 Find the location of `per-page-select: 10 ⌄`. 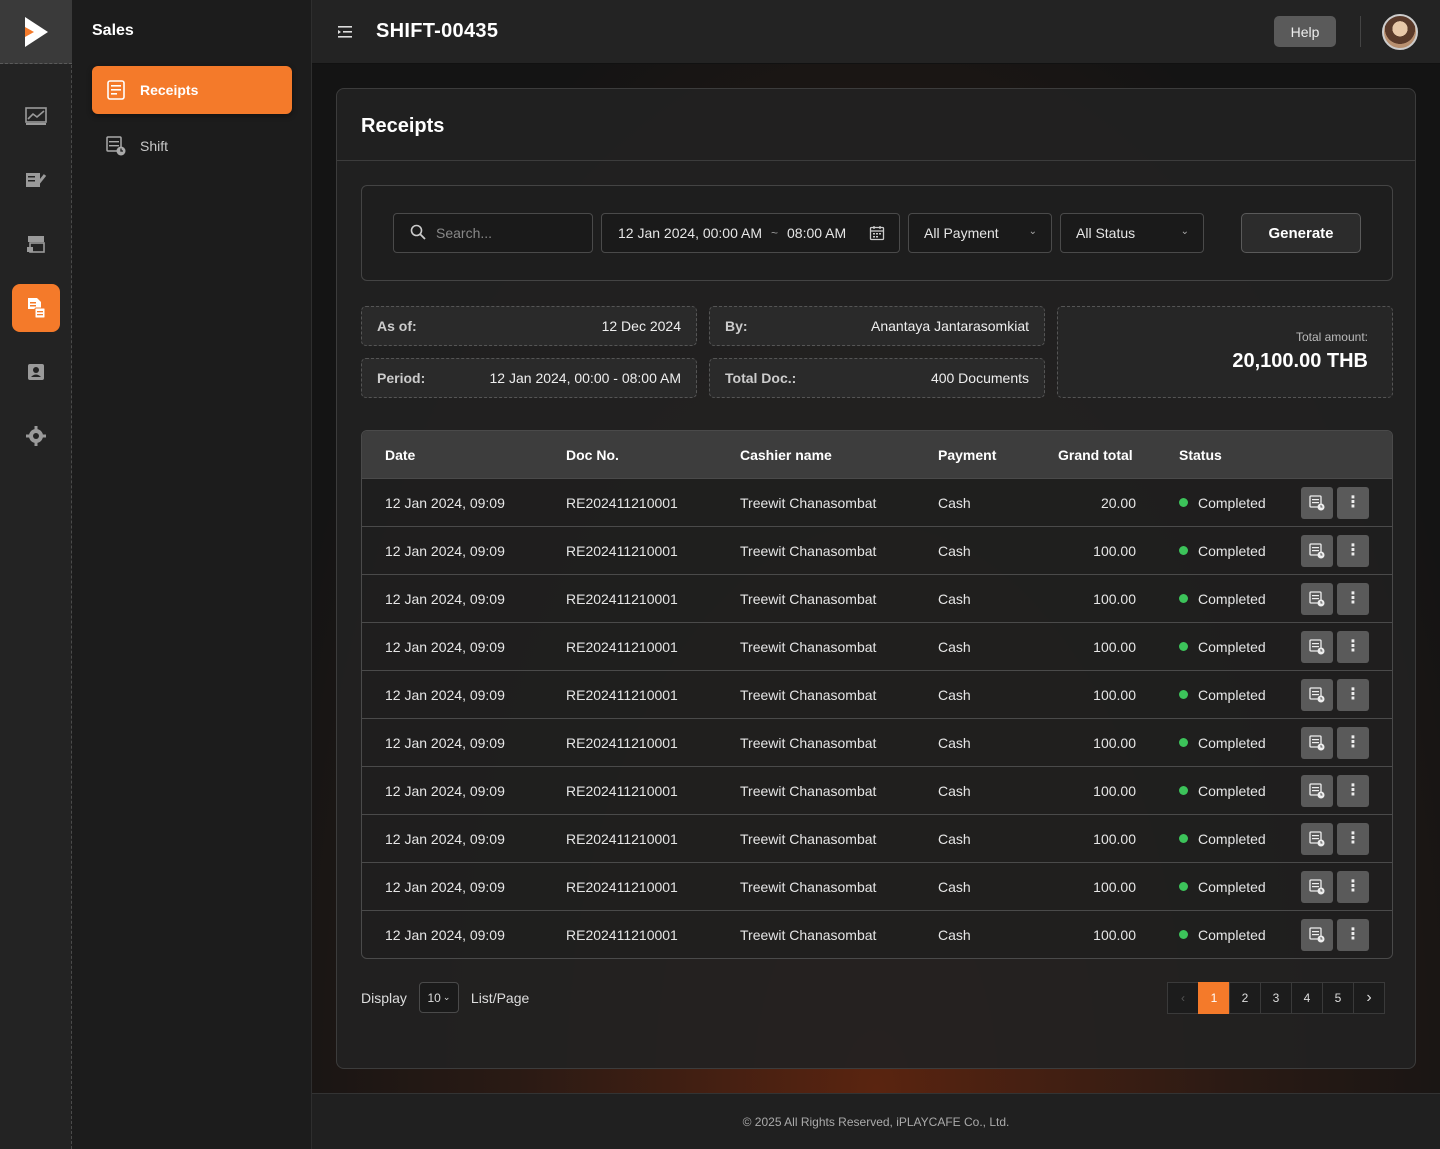

per-page-select: 10 ⌄ is located at coordinates (438, 997).